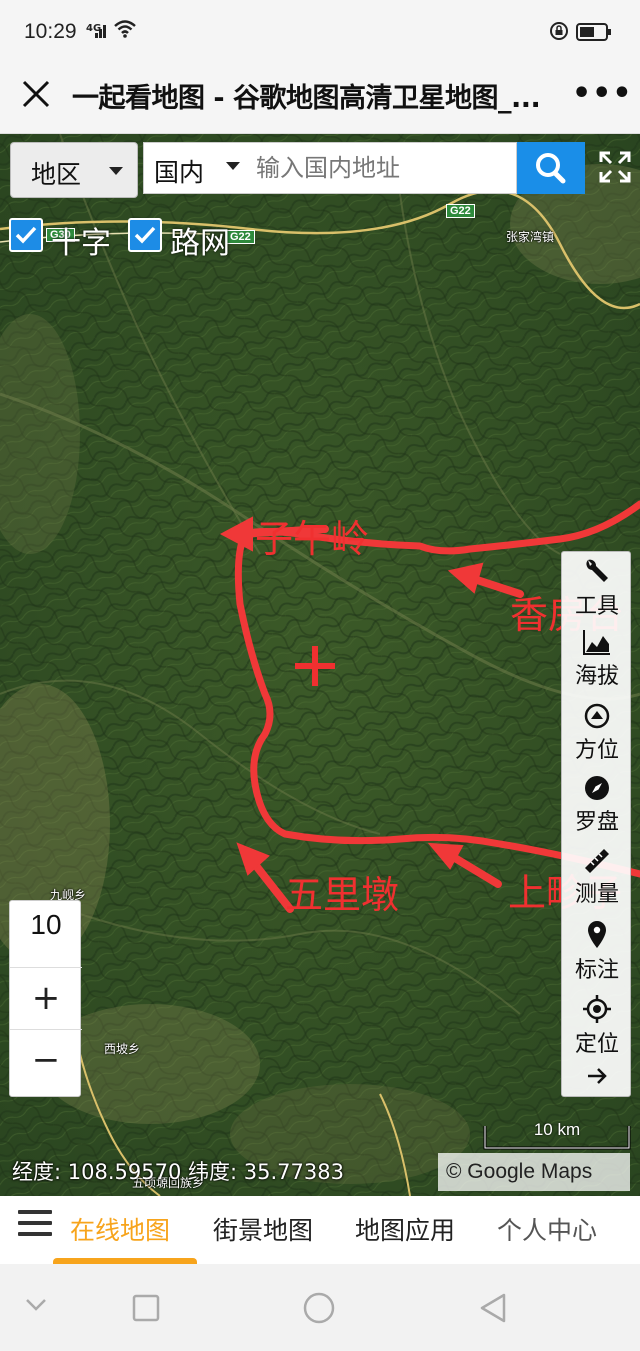  I want to click on zoom-in-button: +, so click(46, 997).